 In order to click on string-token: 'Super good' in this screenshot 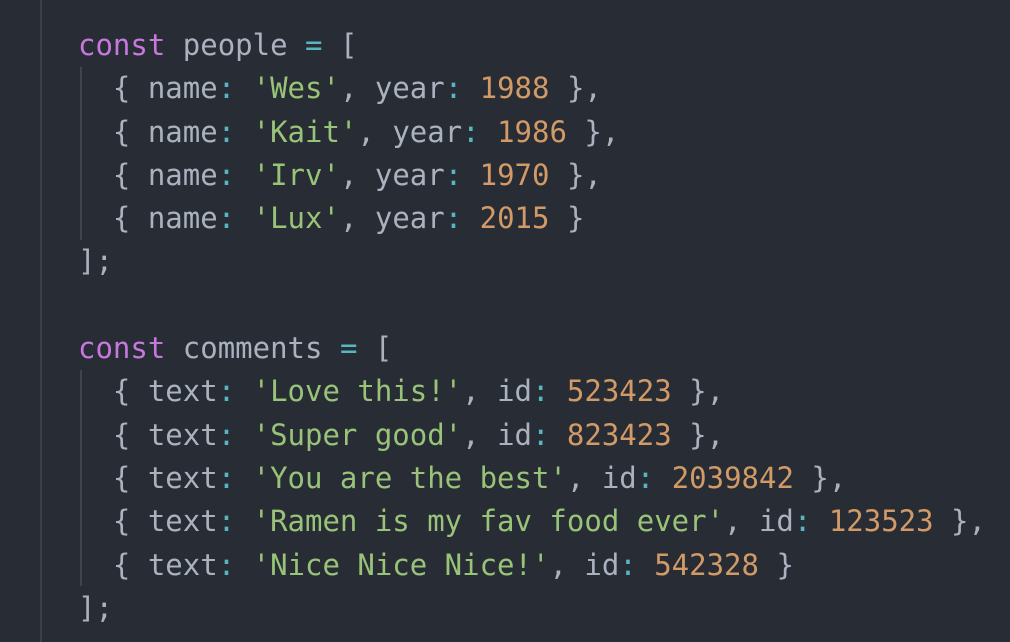, I will do `click(357, 434)`.